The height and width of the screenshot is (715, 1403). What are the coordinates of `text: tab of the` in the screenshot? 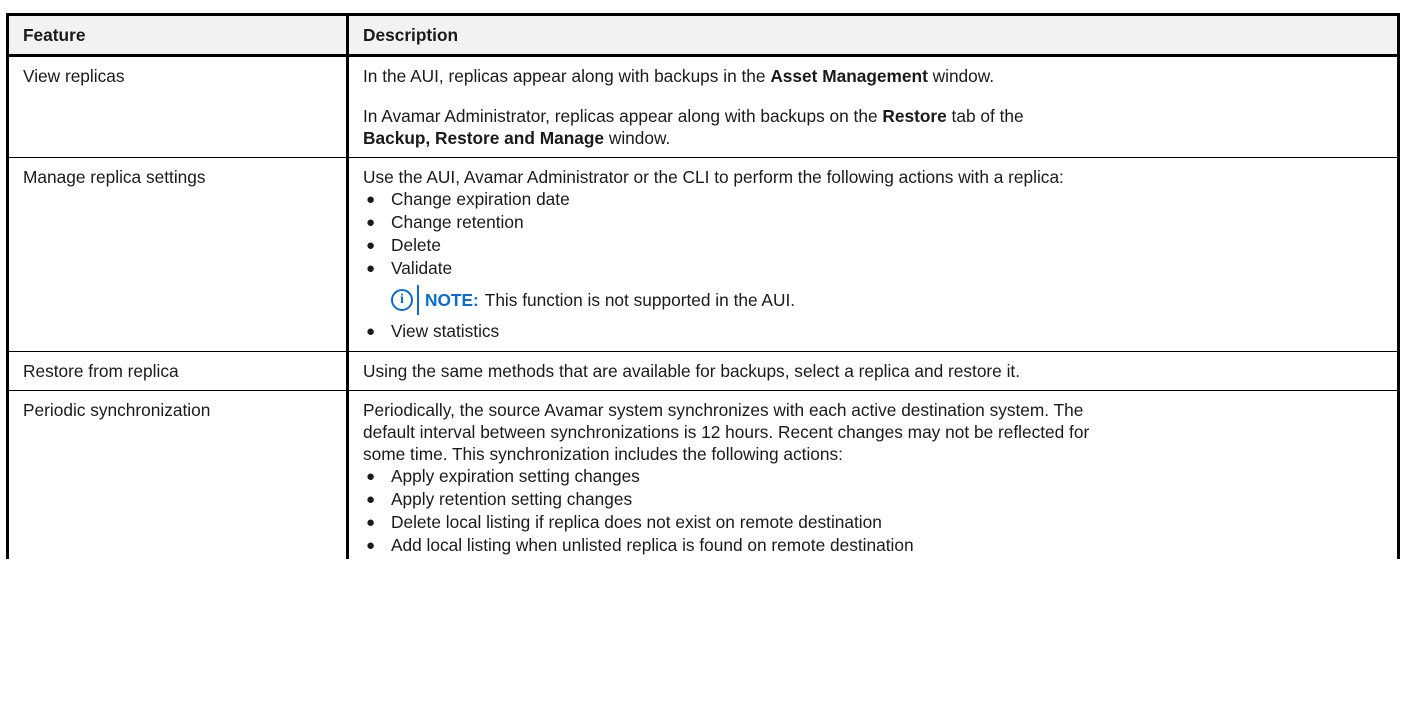 It's located at (985, 116).